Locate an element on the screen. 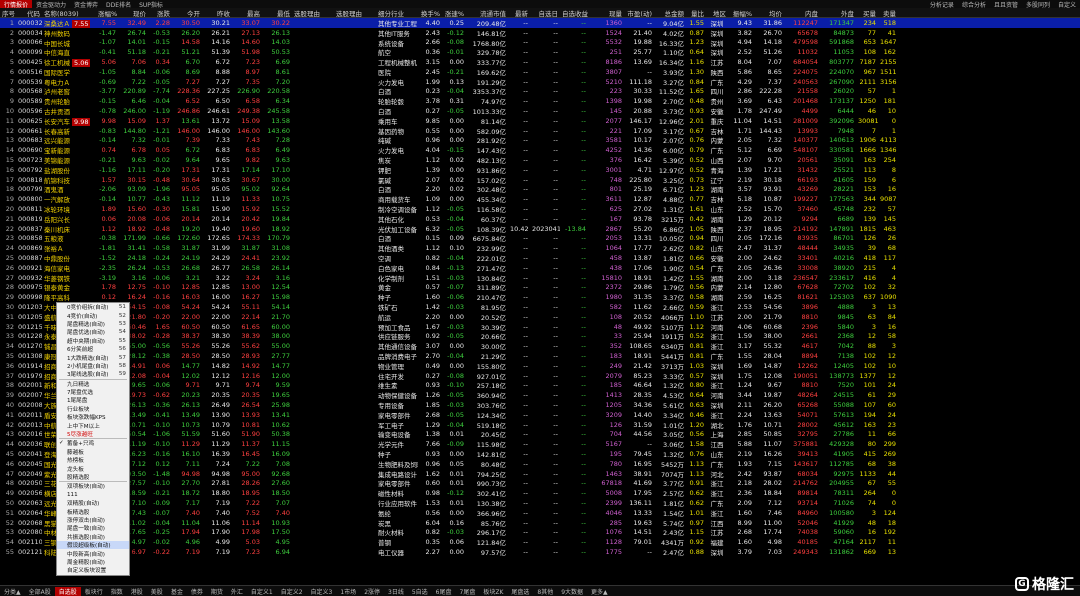 This screenshot has height=596, width=1080. bottom-tab: 美股 is located at coordinates (157, 591).